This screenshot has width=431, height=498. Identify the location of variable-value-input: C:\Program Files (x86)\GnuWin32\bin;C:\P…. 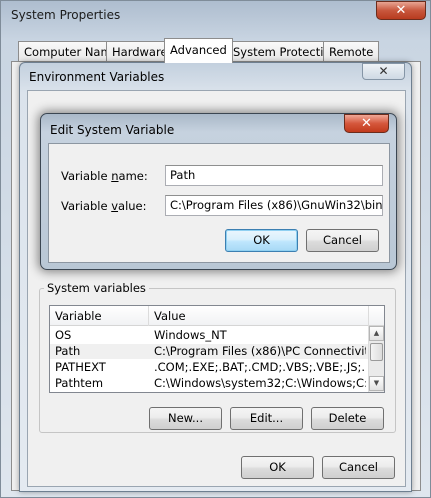
(274, 205).